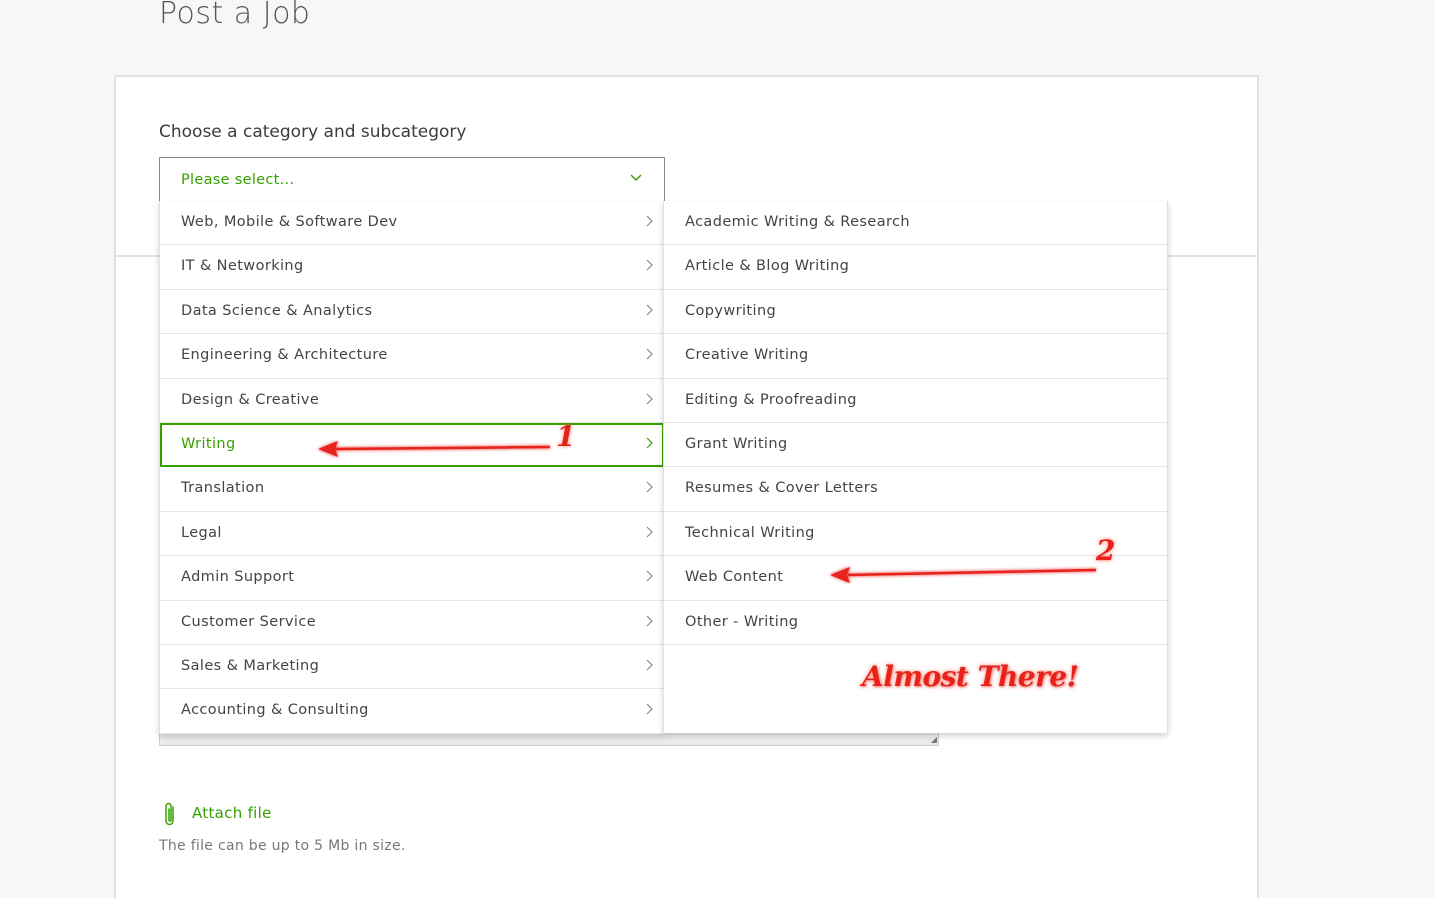 This screenshot has height=898, width=1435. What do you see at coordinates (566, 436) in the screenshot?
I see `annotation-number-1: 1` at bounding box center [566, 436].